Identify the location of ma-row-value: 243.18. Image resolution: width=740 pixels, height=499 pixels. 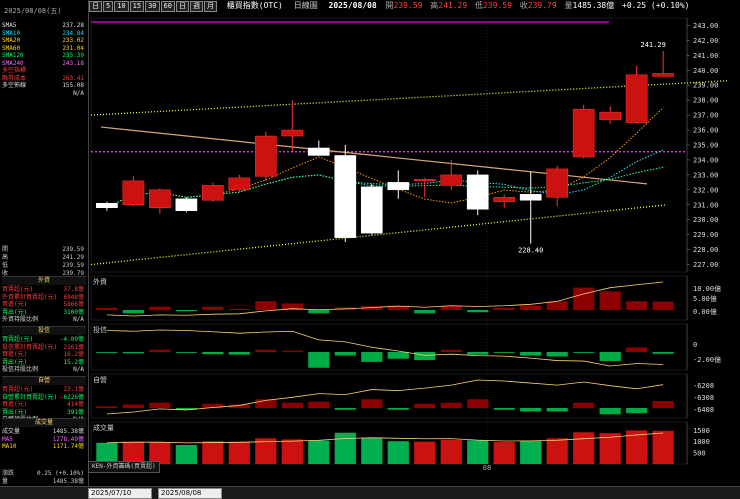
(73, 63).